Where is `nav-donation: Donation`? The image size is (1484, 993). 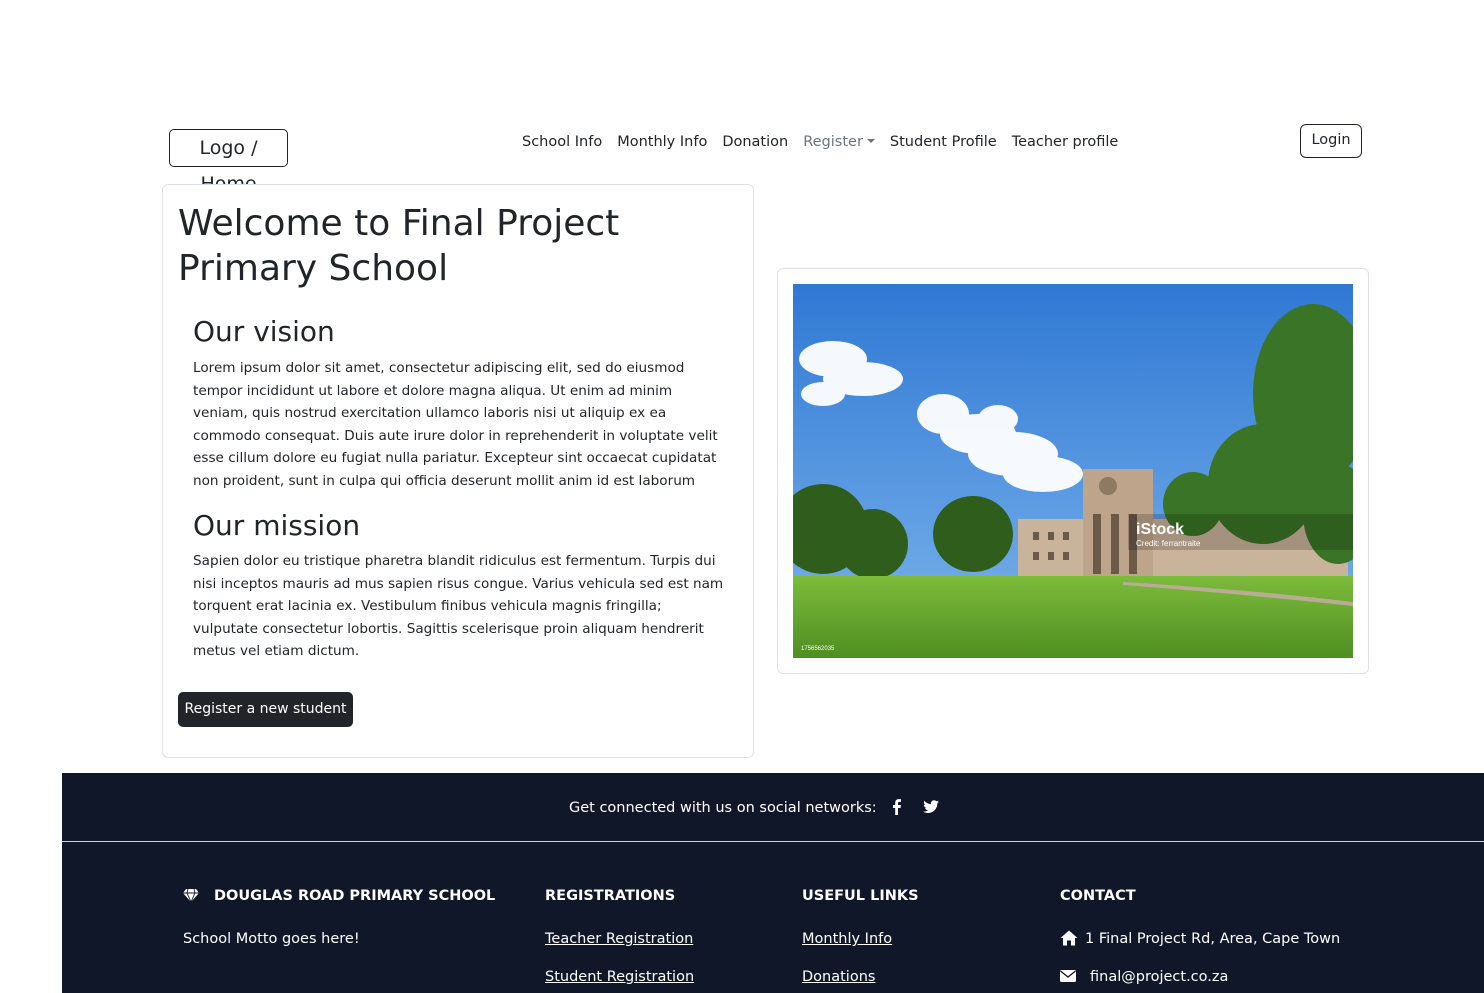 nav-donation: Donation is located at coordinates (755, 142).